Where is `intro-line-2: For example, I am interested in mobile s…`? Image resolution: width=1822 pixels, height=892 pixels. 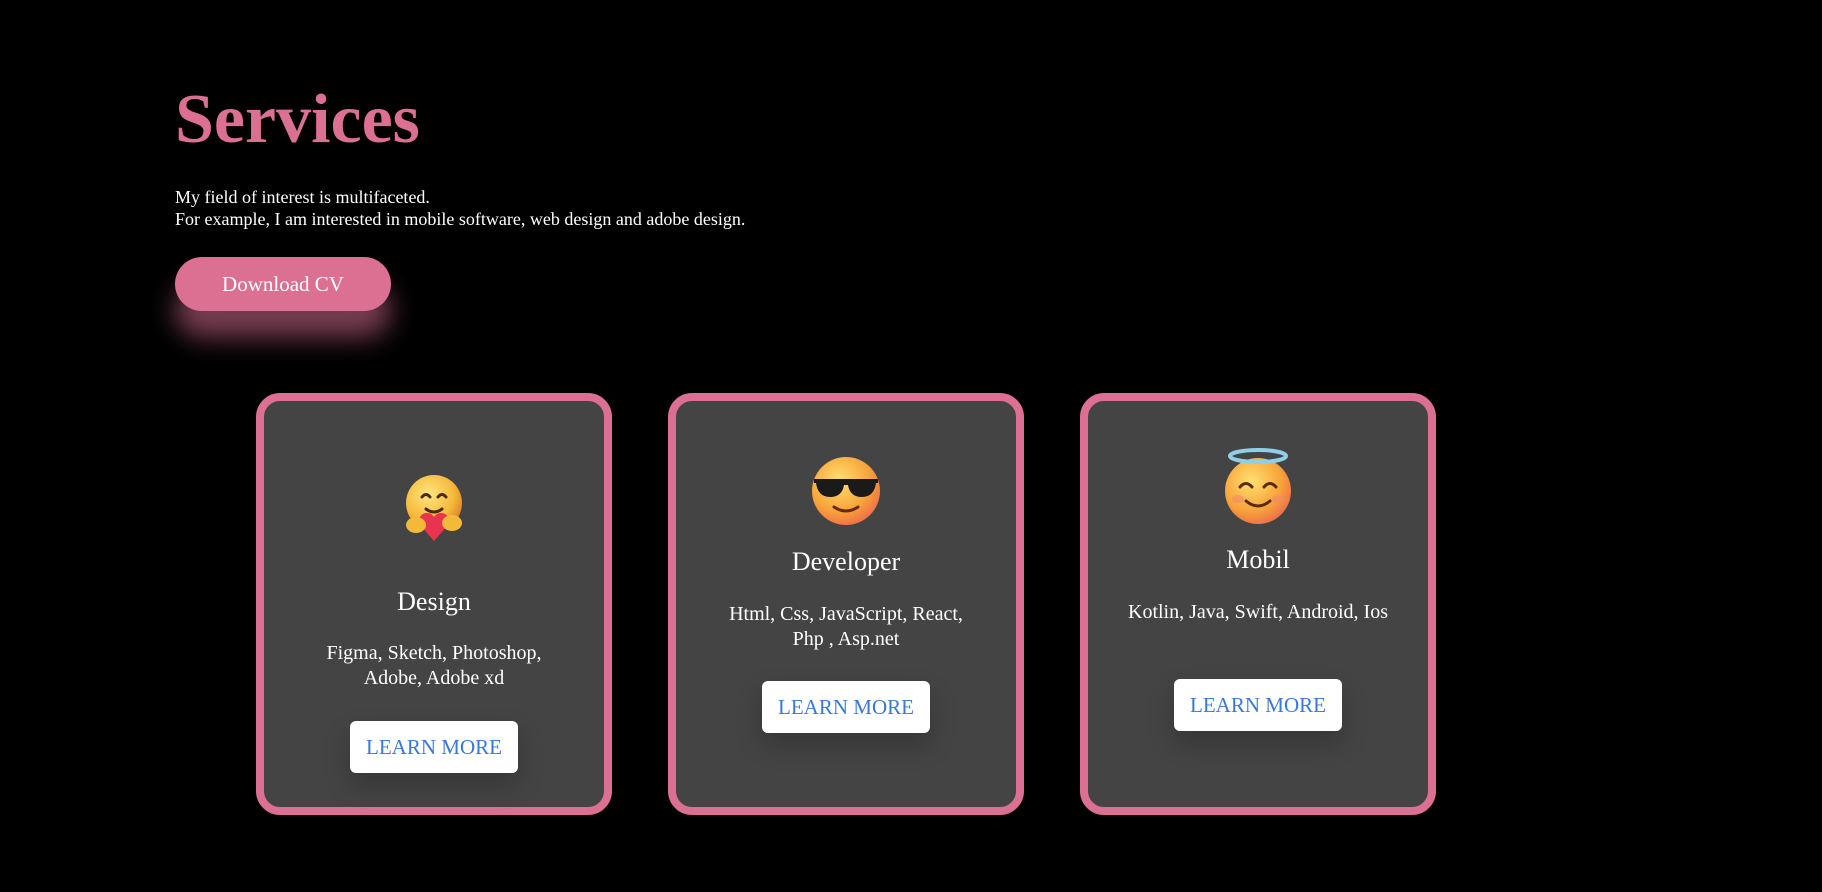
intro-line-2: For example, I am interested in mobile s… is located at coordinates (460, 219).